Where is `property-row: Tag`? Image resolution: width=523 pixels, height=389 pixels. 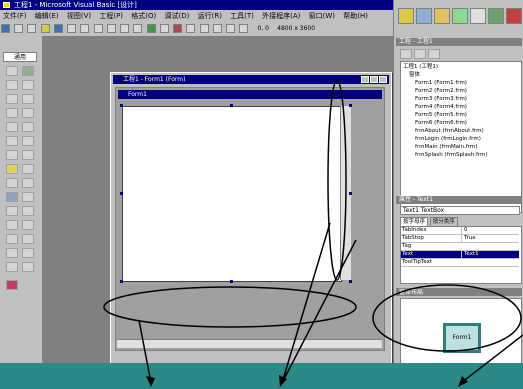
property-row: Tag is located at coordinates (460, 247).